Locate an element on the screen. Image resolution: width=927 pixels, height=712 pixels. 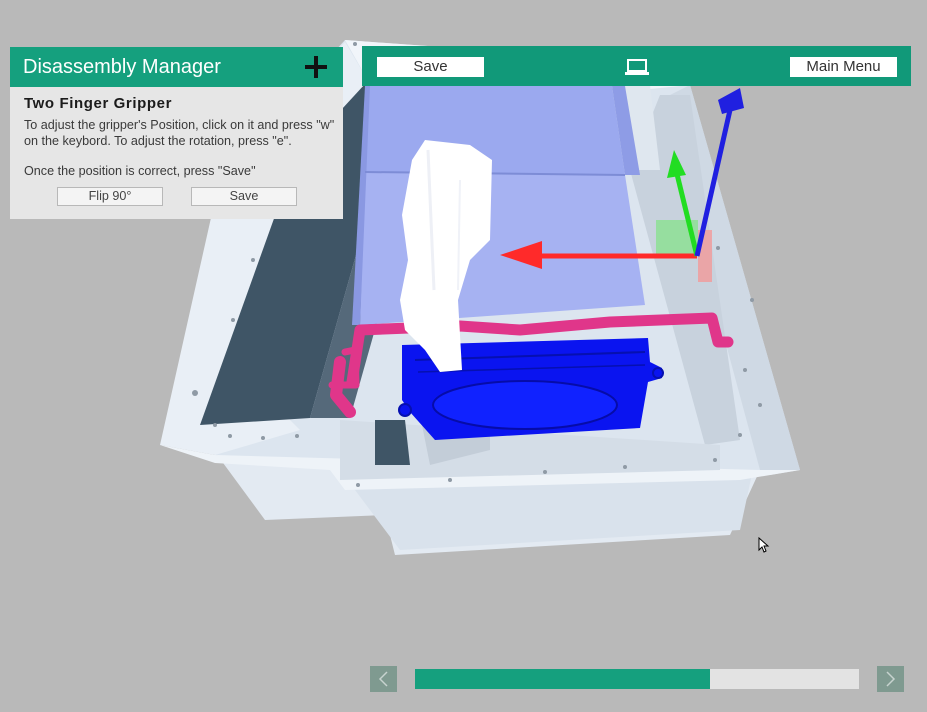
flip-90-button: Flip 90° is located at coordinates (110, 196).